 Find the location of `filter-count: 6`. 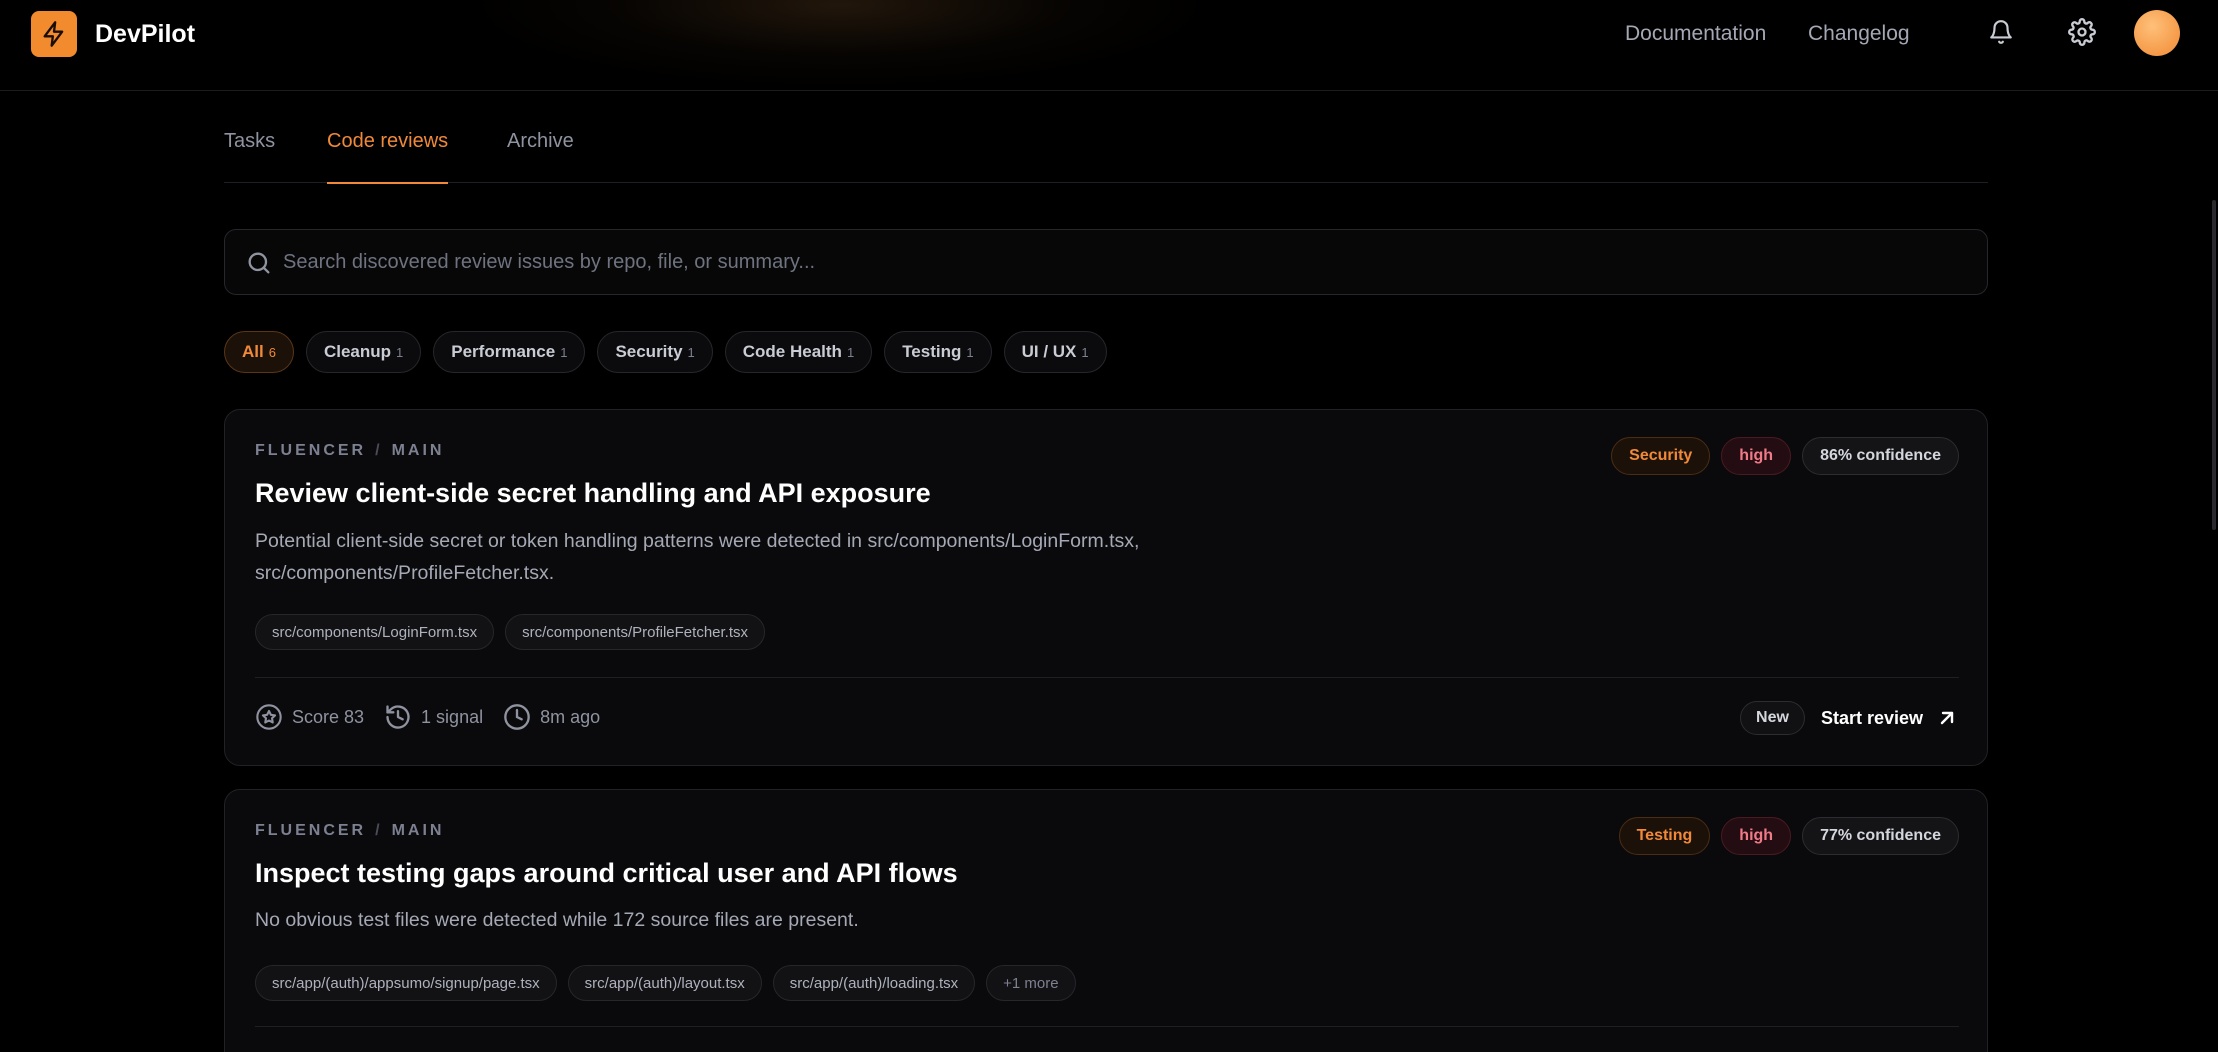

filter-count: 6 is located at coordinates (272, 352).